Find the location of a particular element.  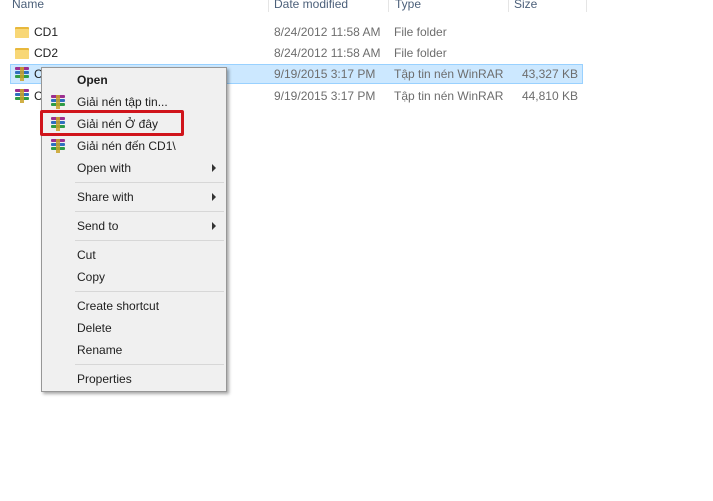

file-size: 44,810 KB is located at coordinates (549, 96).